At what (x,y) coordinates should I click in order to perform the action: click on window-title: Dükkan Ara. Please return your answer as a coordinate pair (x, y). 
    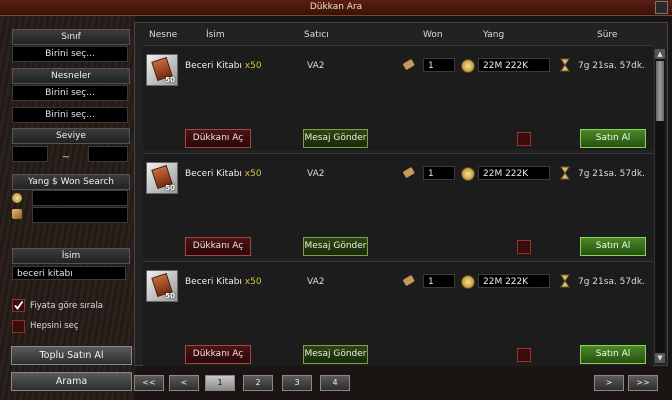
    Looking at the image, I should click on (336, 7).